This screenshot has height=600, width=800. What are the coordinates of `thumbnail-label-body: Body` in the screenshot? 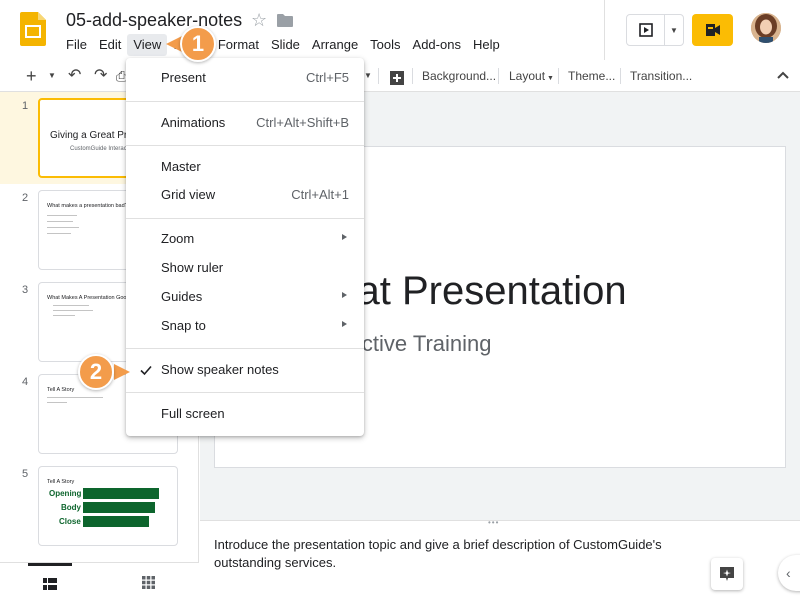 It's located at (71, 507).